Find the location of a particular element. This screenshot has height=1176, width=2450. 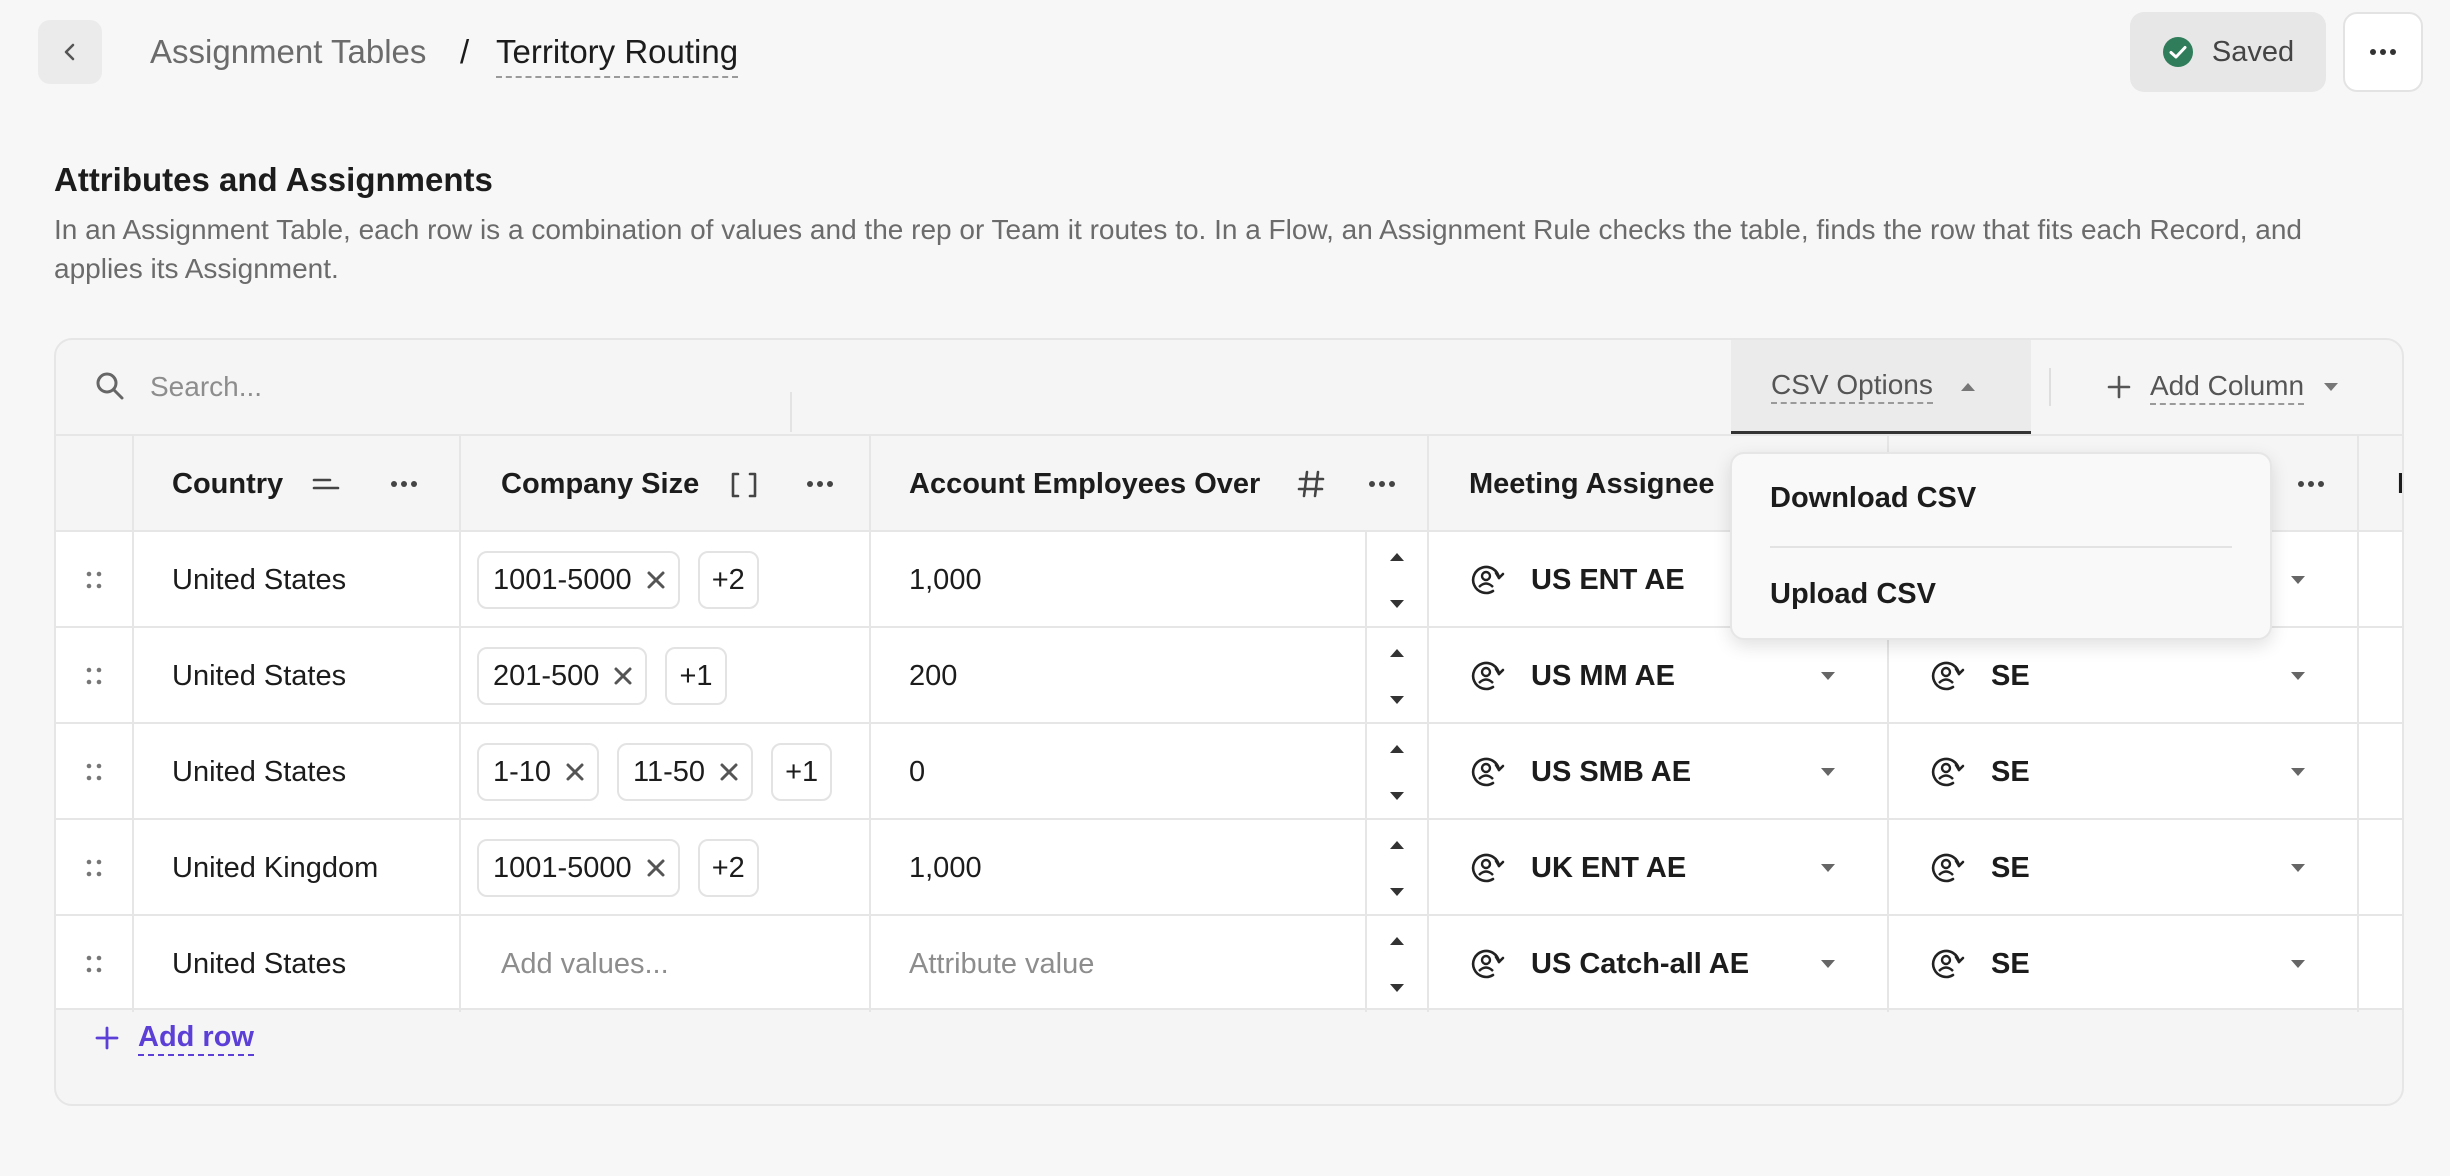

column-header-company-size: Company Size is located at coordinates (666, 484).